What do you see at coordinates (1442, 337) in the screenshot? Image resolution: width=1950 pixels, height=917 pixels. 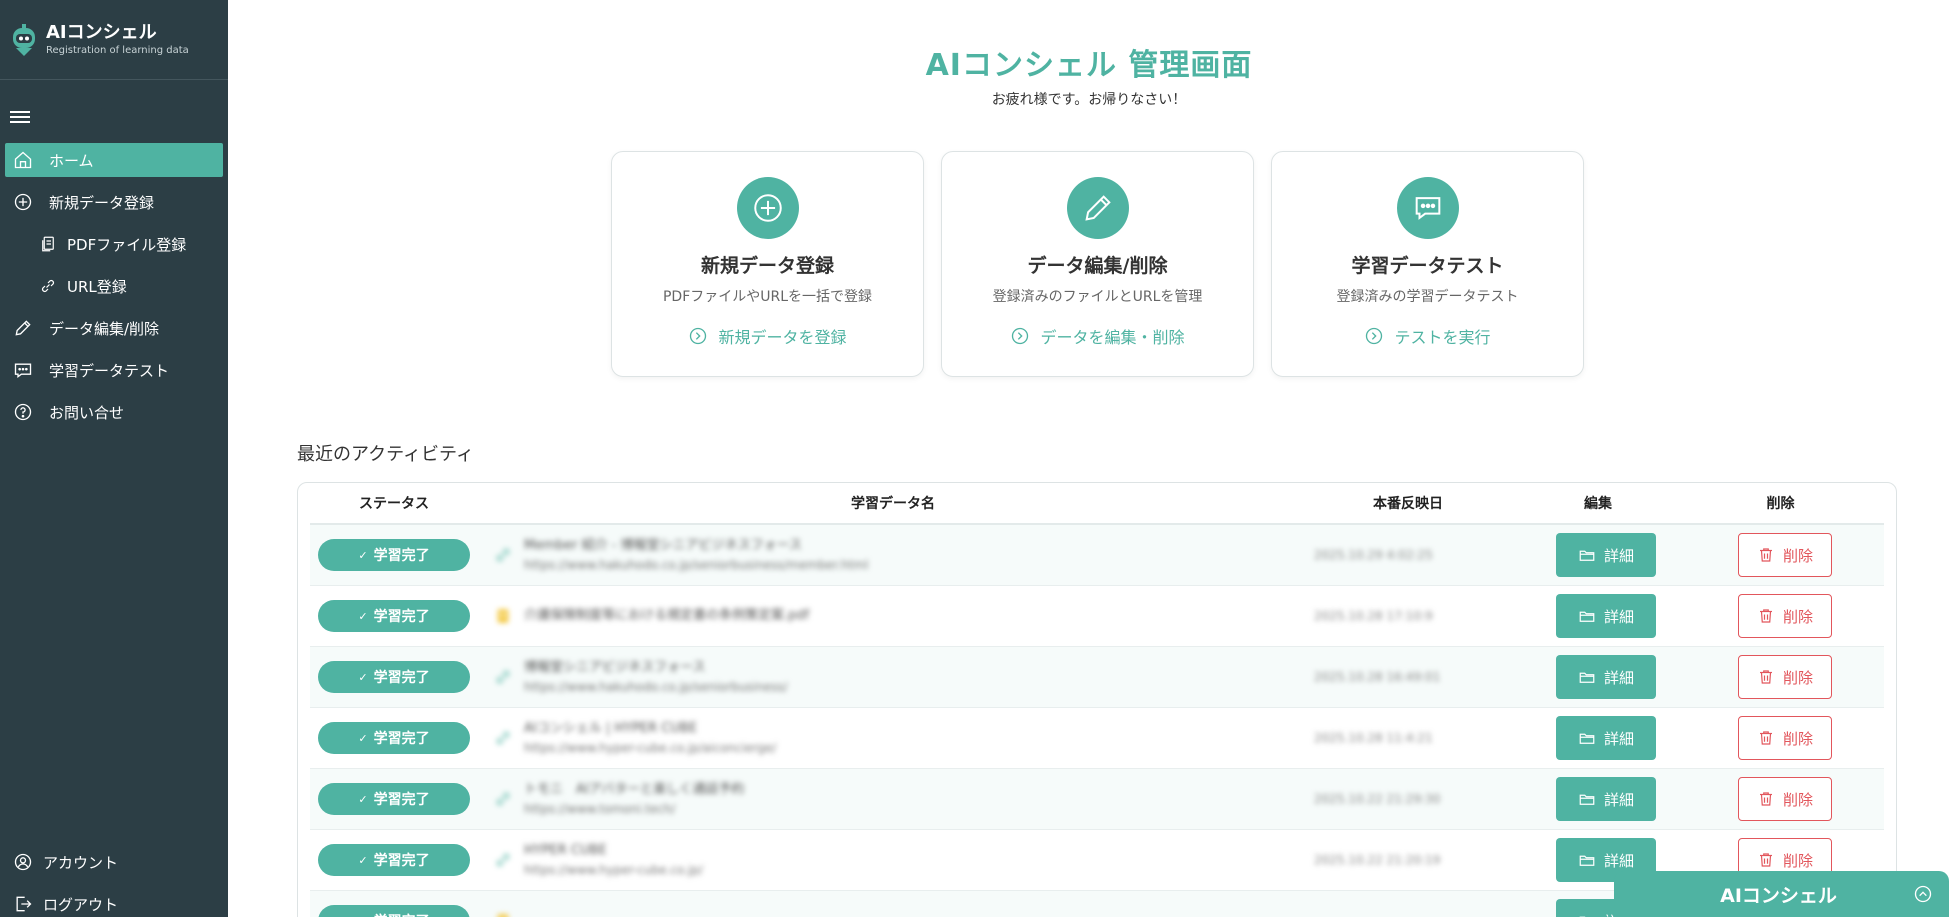 I see `card-link-label: テストを実行` at bounding box center [1442, 337].